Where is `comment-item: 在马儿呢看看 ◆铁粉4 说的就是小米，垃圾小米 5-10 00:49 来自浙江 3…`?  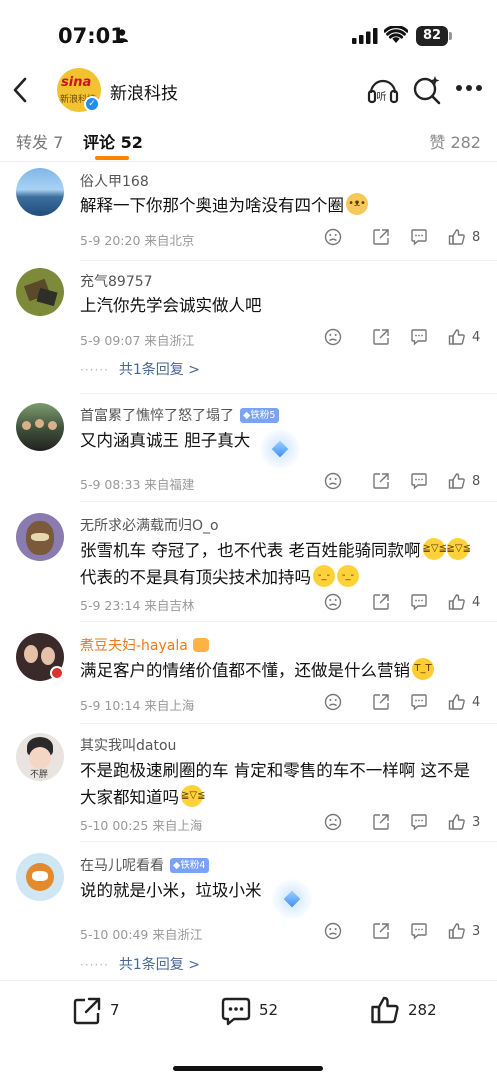
comment-item: 在马儿呢看看 ◆铁粉4 说的就是小米，垃圾小米 5-10 00:49 来自浙江 3… is located at coordinates (248, 915).